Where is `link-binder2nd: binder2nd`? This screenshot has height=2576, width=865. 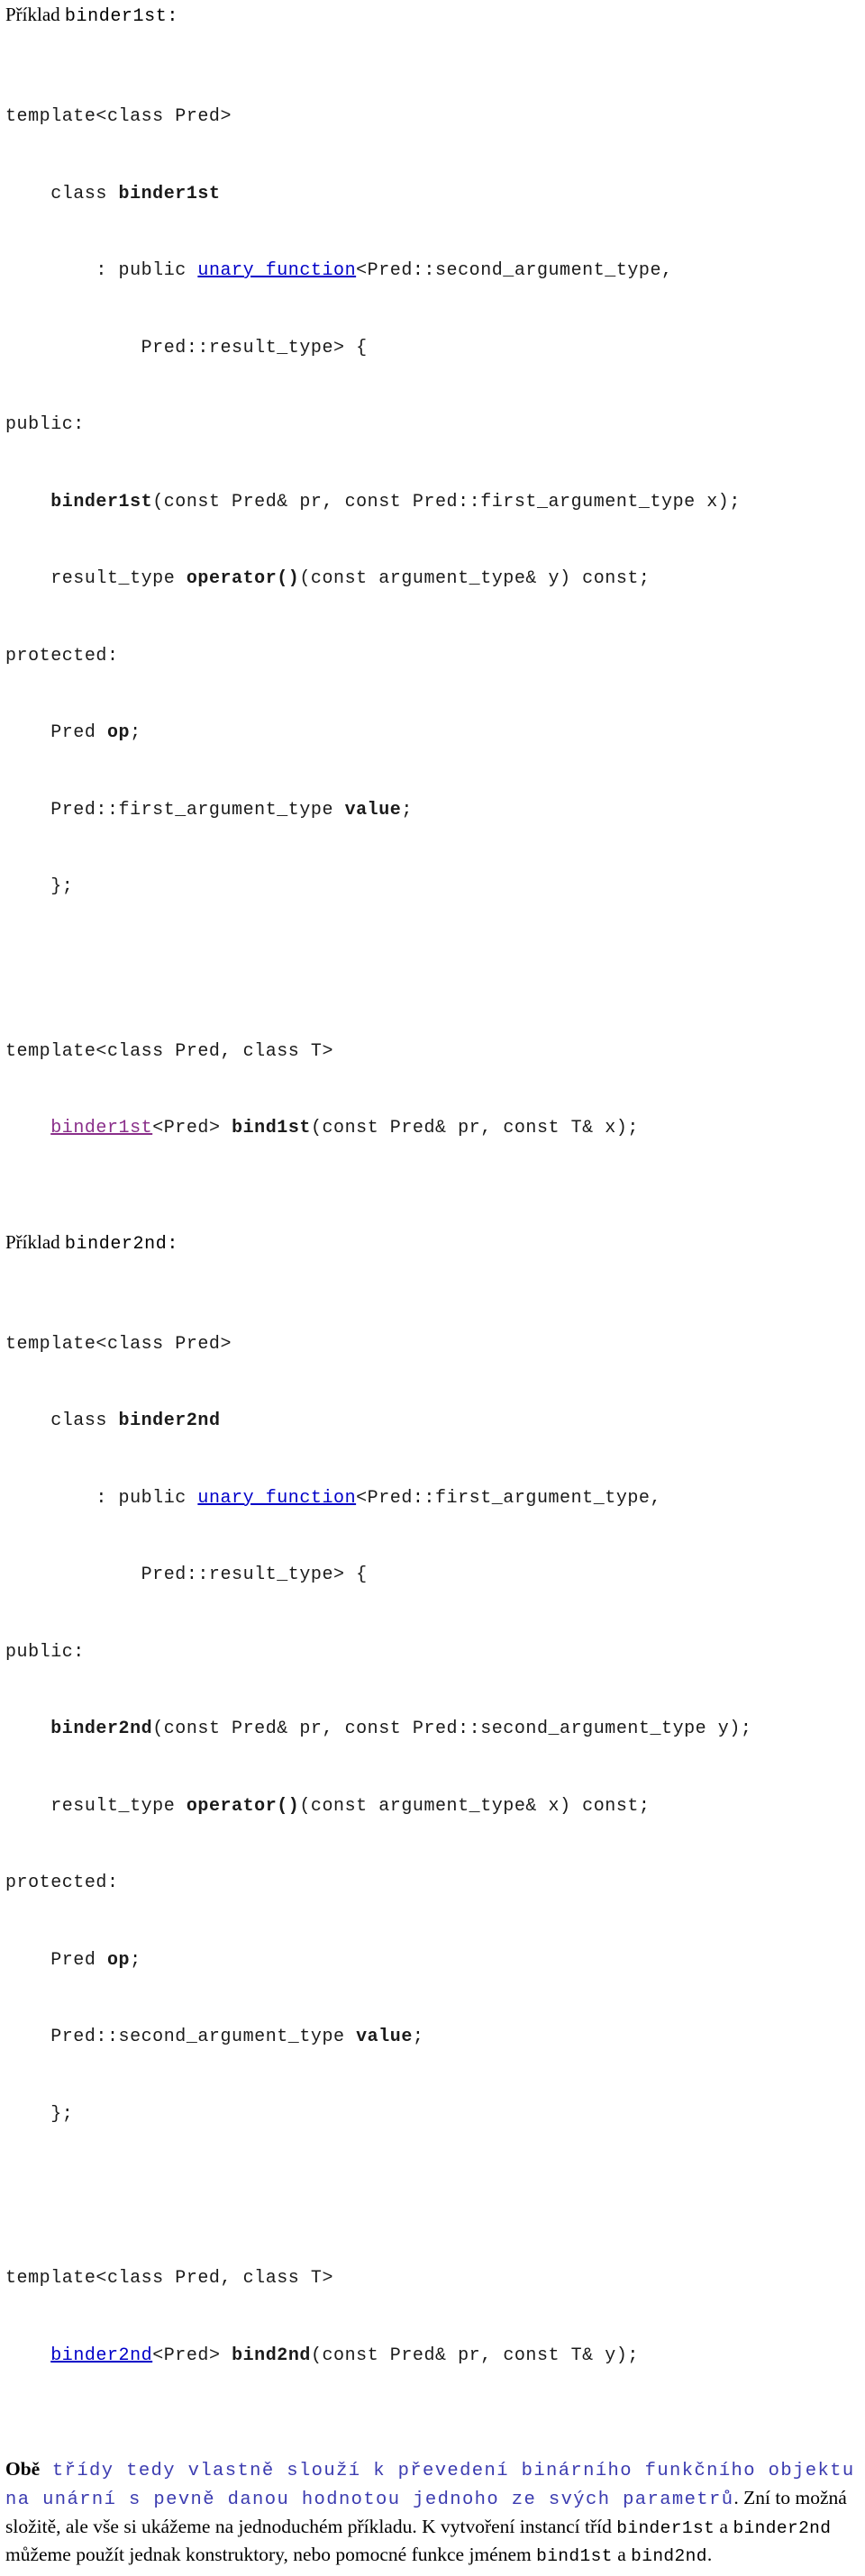 link-binder2nd: binder2nd is located at coordinates (101, 2355).